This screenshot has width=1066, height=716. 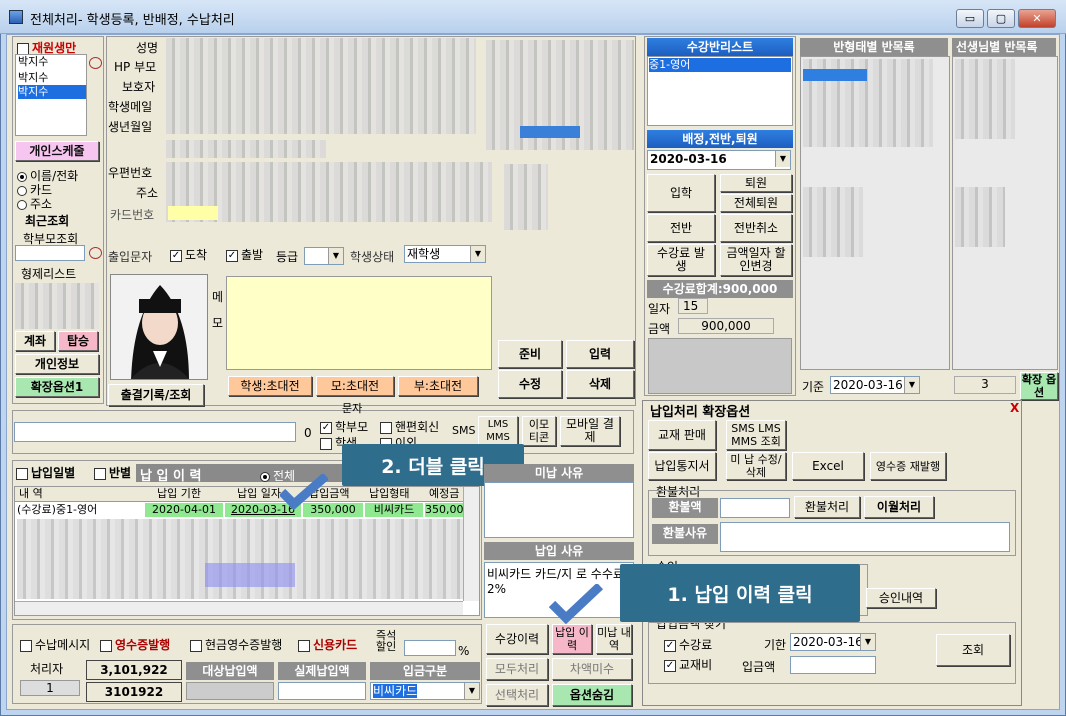 What do you see at coordinates (23, 48) in the screenshot?
I see `new-only-checkbox` at bounding box center [23, 48].